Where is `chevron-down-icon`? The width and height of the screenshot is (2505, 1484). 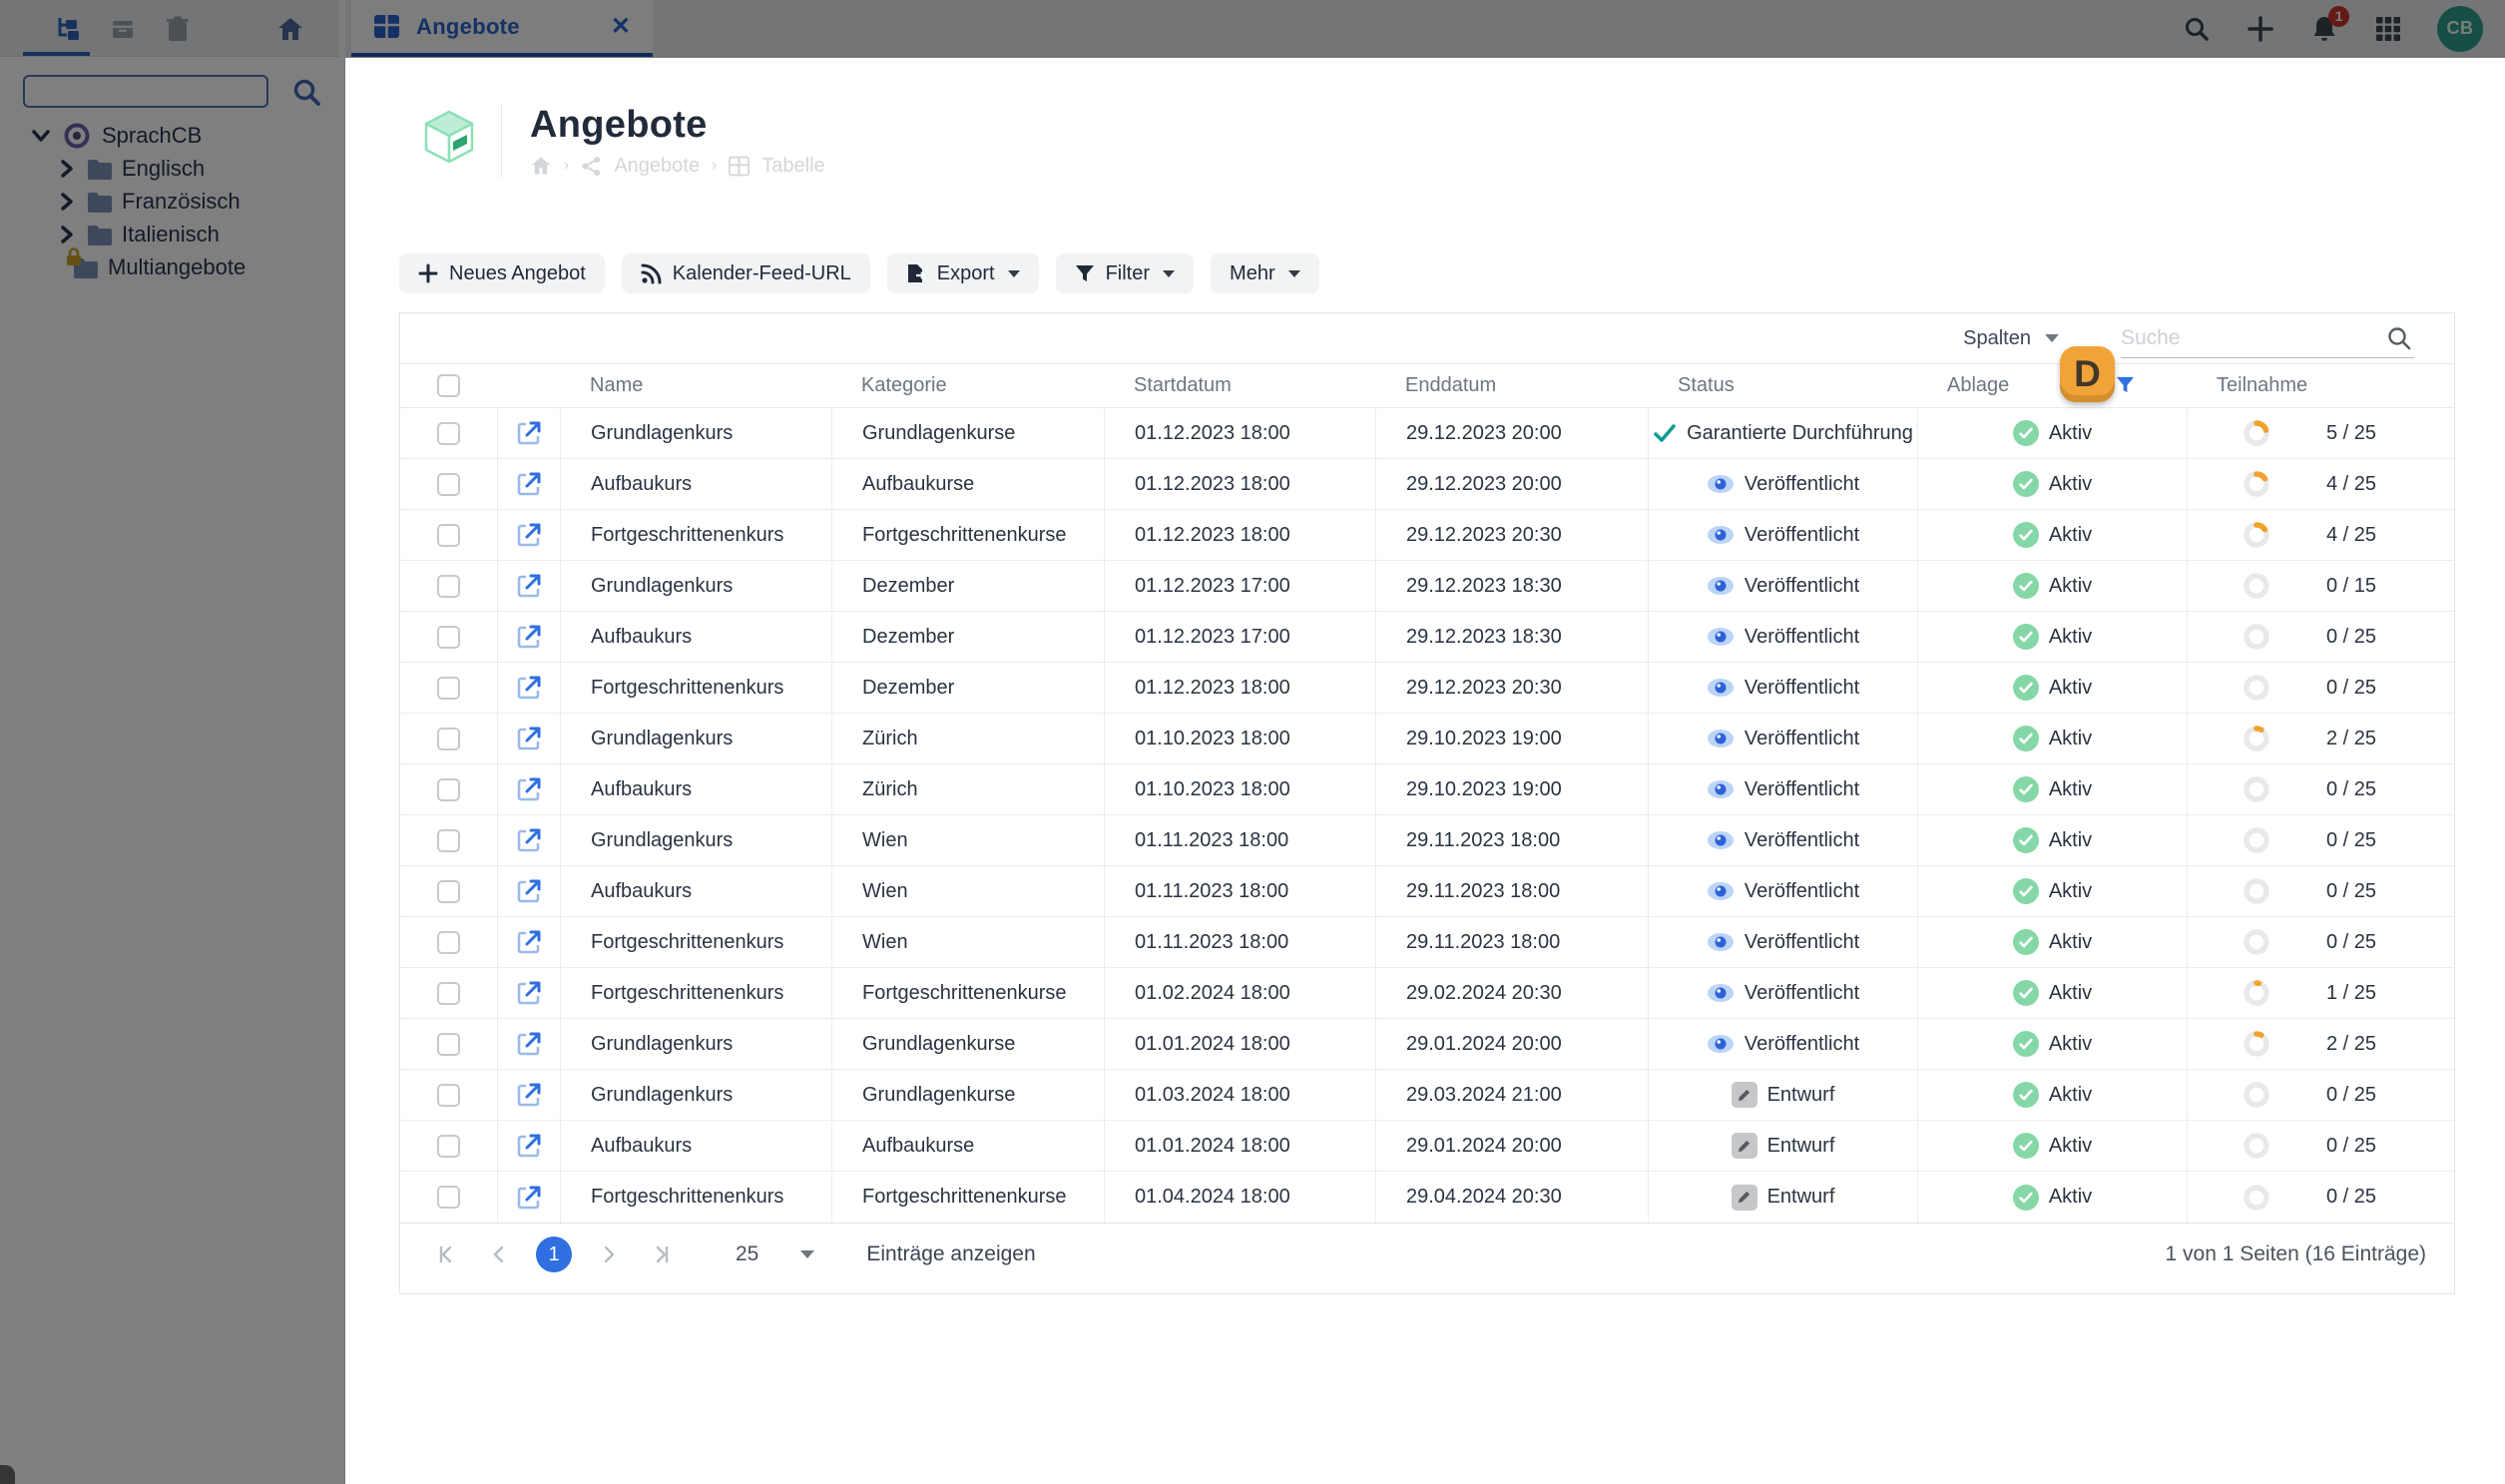 chevron-down-icon is located at coordinates (41, 136).